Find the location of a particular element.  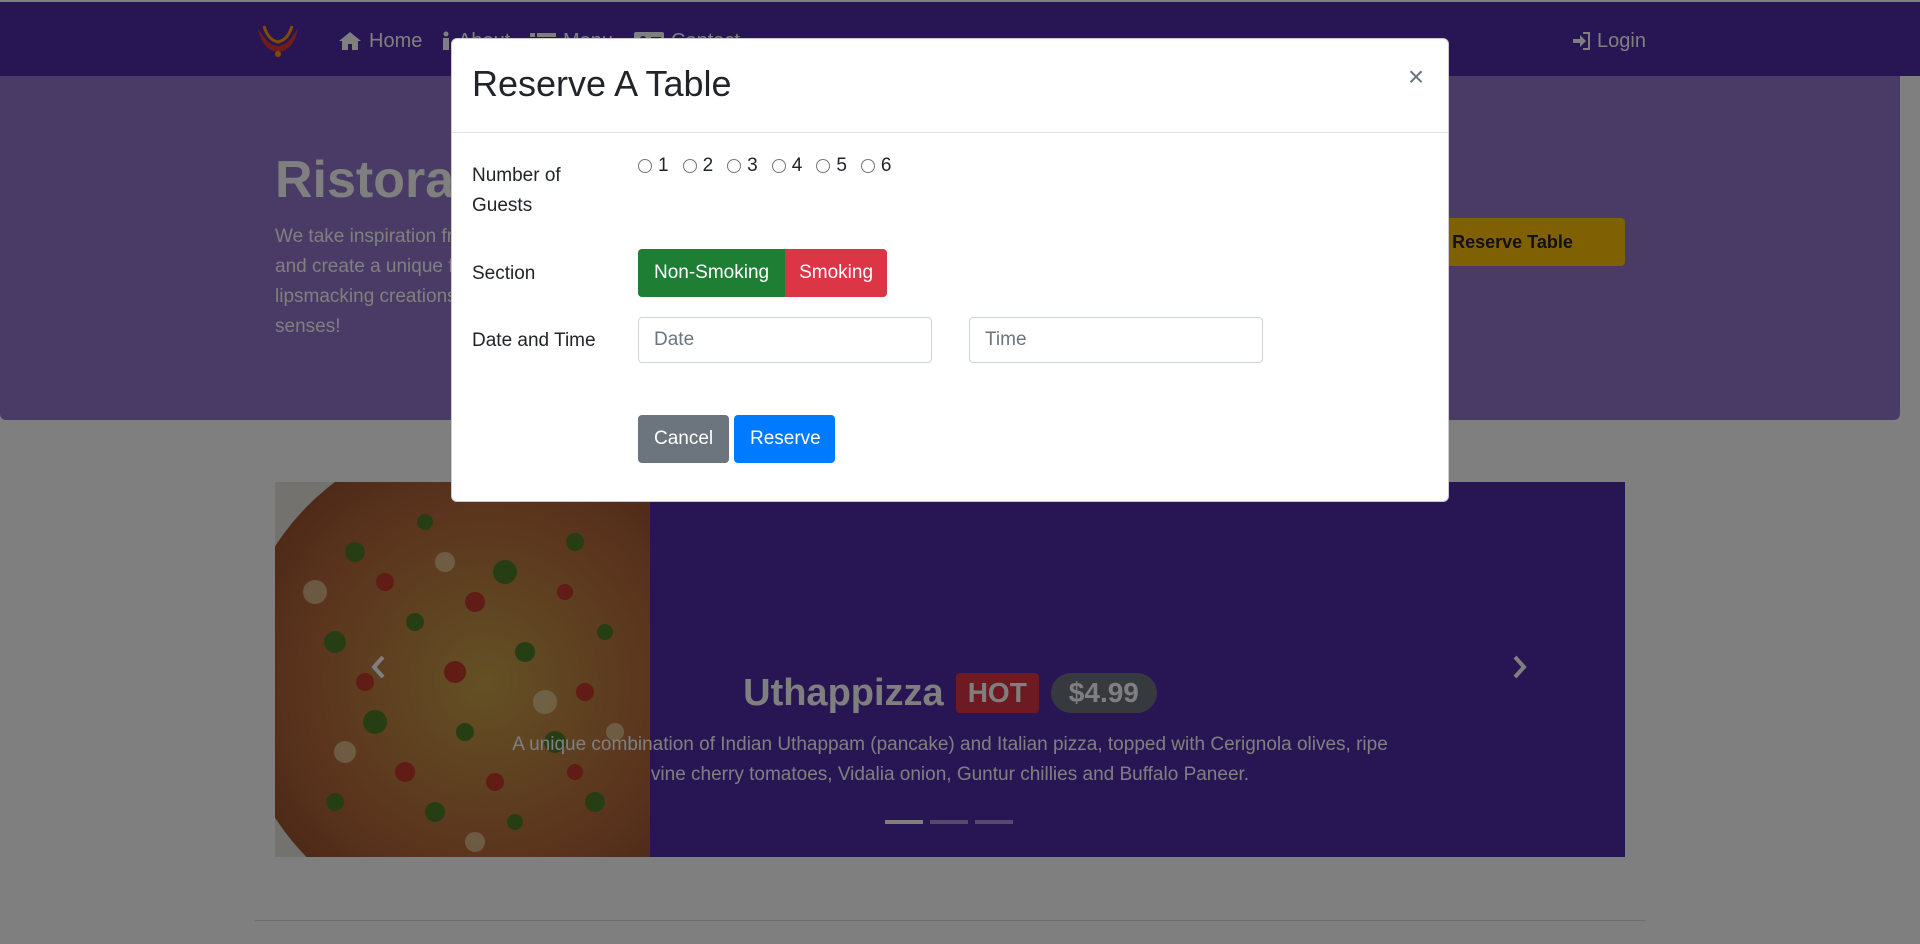

guests-option-5: 5 is located at coordinates (831, 166).